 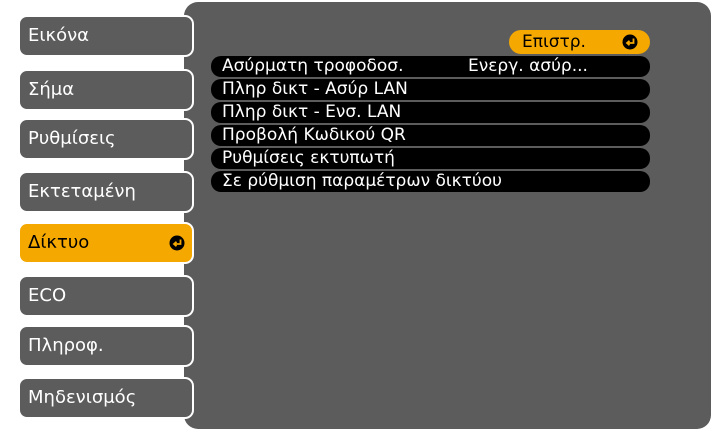 What do you see at coordinates (430, 135) in the screenshot?
I see `menu-row-qr-code: Προβολή Κωδικού QR` at bounding box center [430, 135].